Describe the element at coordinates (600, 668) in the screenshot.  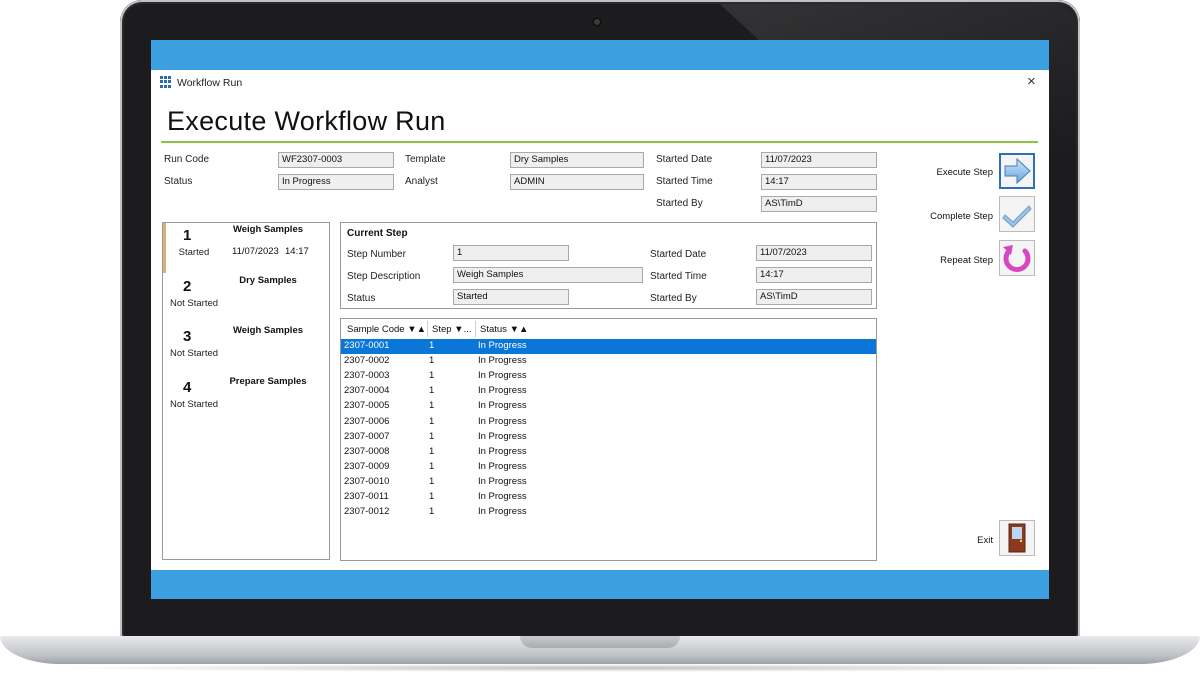
I see `laptop-shadow` at that location.